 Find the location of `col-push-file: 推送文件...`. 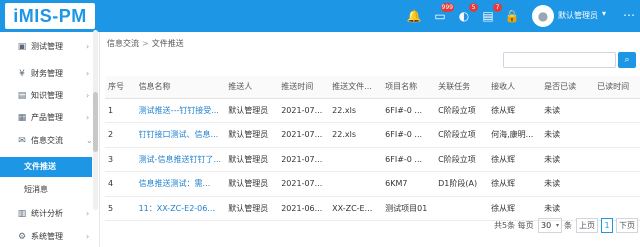

col-push-file: 推送文件... is located at coordinates (356, 87).